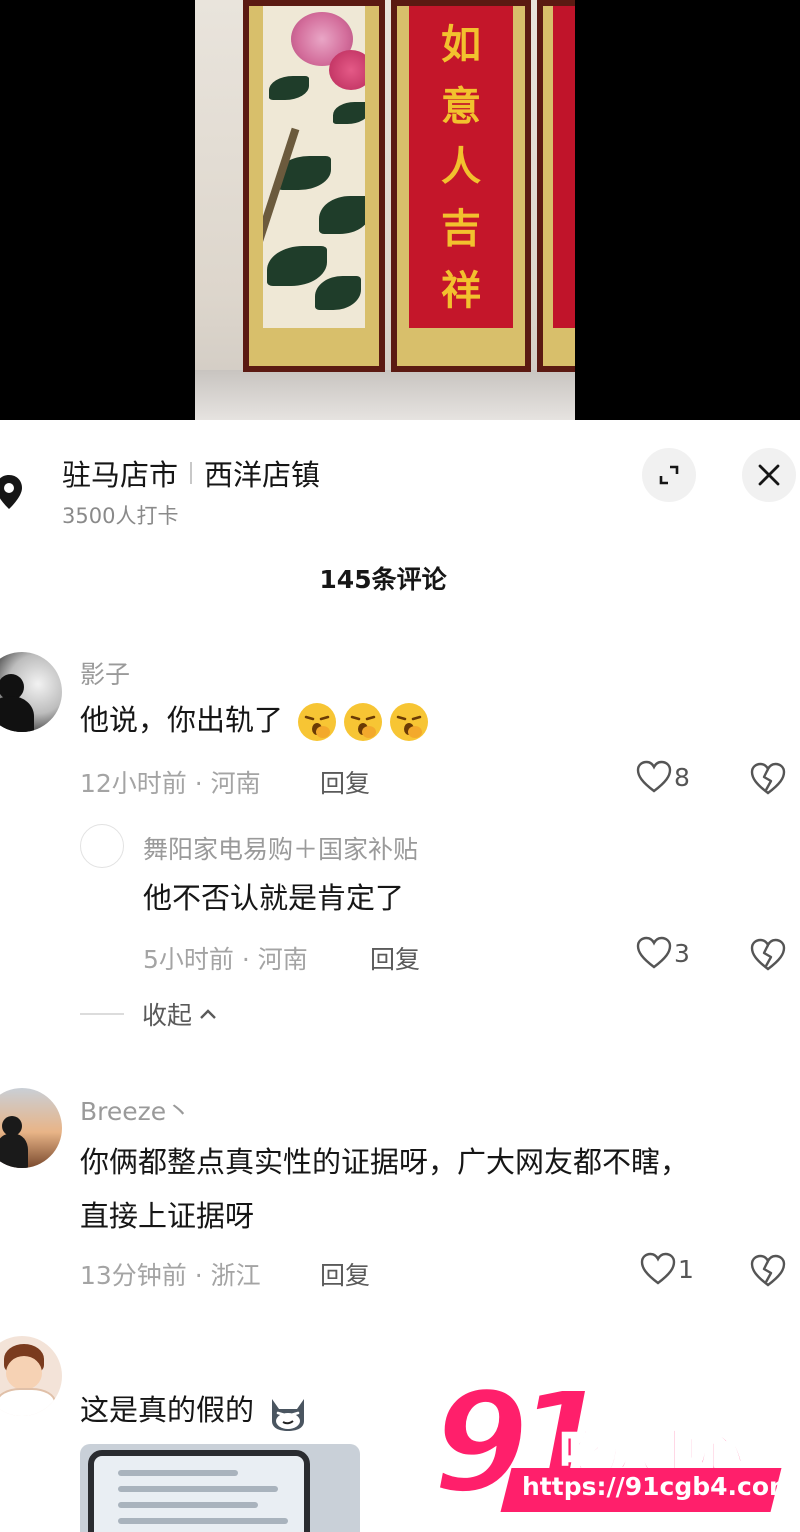 The height and width of the screenshot is (1532, 800). What do you see at coordinates (461, 106) in the screenshot?
I see `scroll-char: 意` at bounding box center [461, 106].